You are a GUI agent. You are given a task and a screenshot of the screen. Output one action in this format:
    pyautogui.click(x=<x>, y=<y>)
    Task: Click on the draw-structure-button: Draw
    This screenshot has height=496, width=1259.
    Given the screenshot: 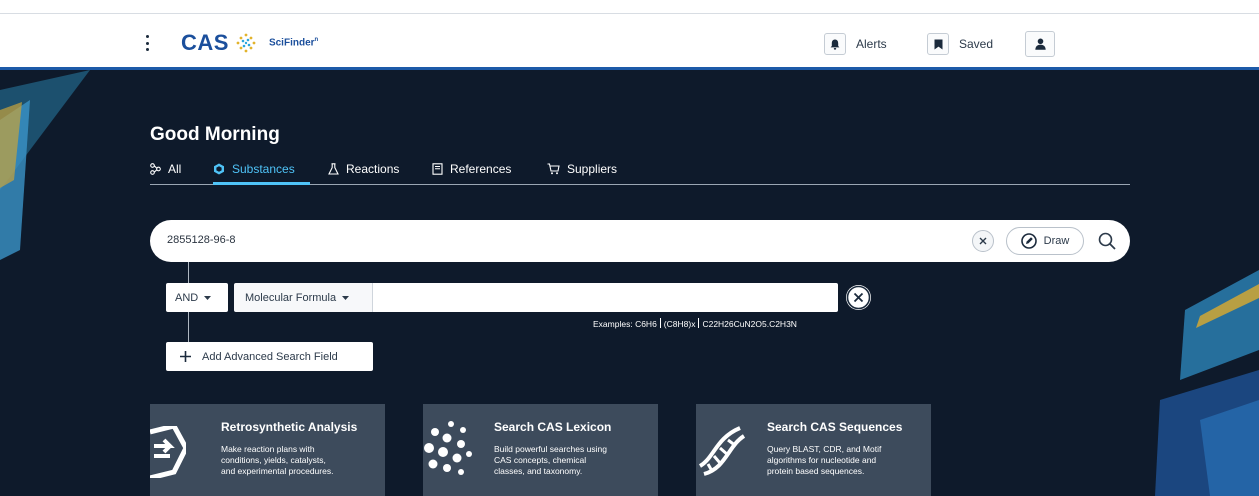 What is the action you would take?
    pyautogui.click(x=1045, y=241)
    